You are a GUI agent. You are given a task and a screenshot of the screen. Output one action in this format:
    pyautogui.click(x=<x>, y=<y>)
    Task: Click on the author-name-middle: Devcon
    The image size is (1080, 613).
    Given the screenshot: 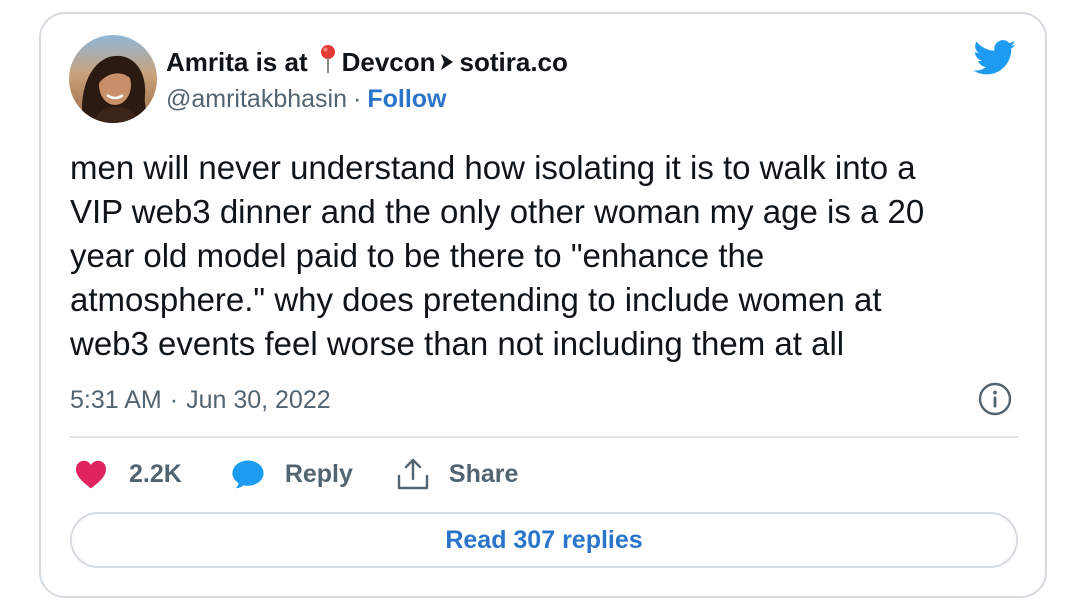 What is the action you would take?
    pyautogui.click(x=388, y=61)
    